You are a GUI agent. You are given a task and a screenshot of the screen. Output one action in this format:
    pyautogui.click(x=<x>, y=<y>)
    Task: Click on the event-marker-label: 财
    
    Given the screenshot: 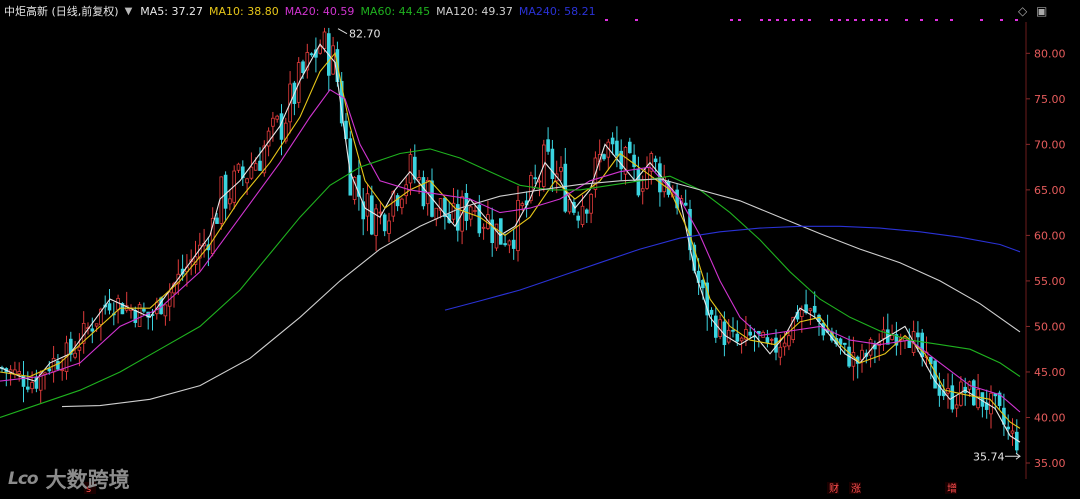 What is the action you would take?
    pyautogui.click(x=834, y=488)
    